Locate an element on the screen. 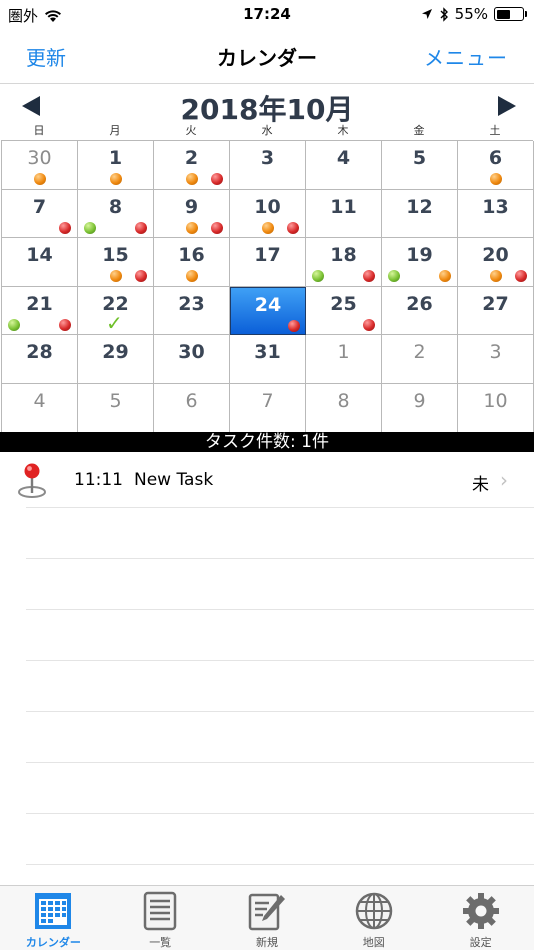 The width and height of the screenshot is (534, 950). calendar-day: 13 is located at coordinates (496, 214).